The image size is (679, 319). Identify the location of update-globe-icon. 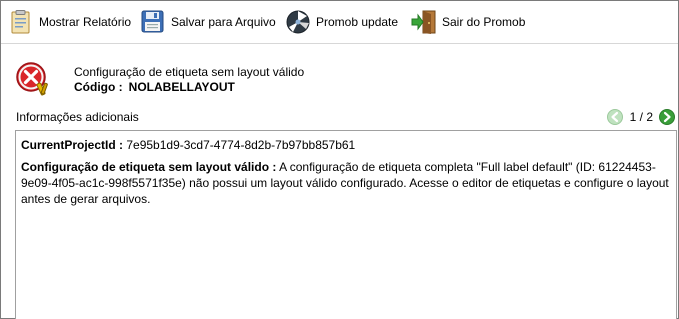
(298, 22).